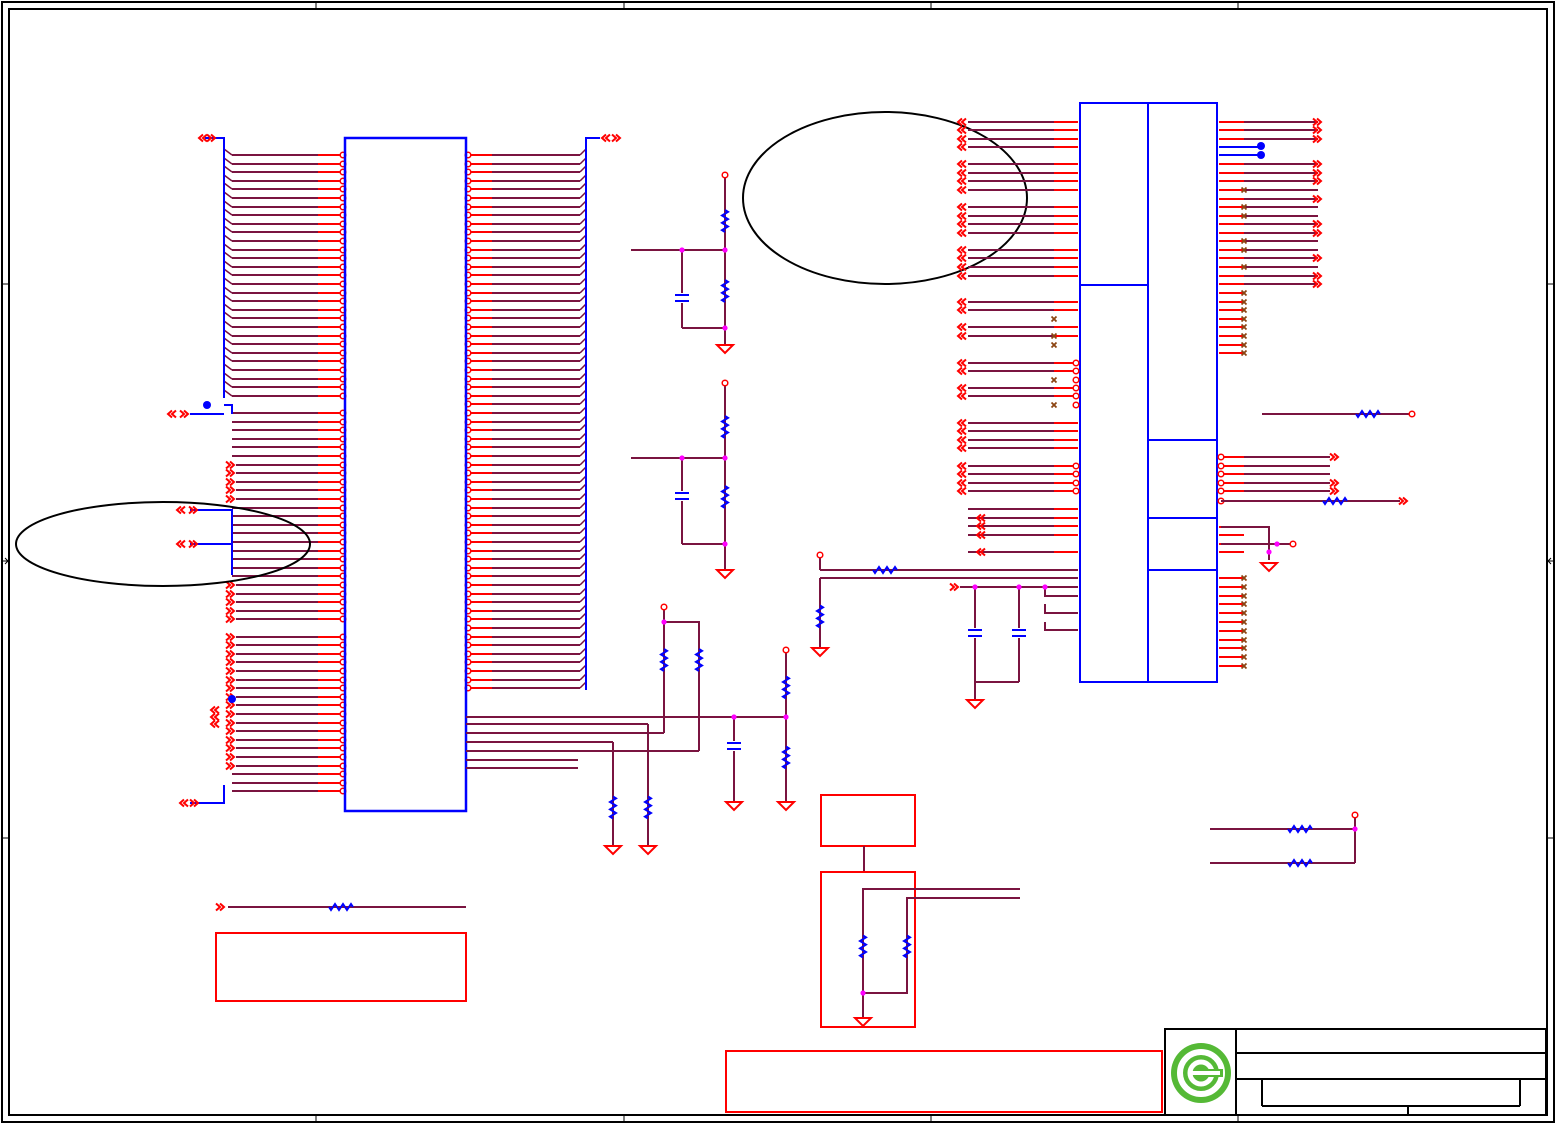 The image size is (1556, 1129). I want to click on left-connector-wires, so click(285, 471).